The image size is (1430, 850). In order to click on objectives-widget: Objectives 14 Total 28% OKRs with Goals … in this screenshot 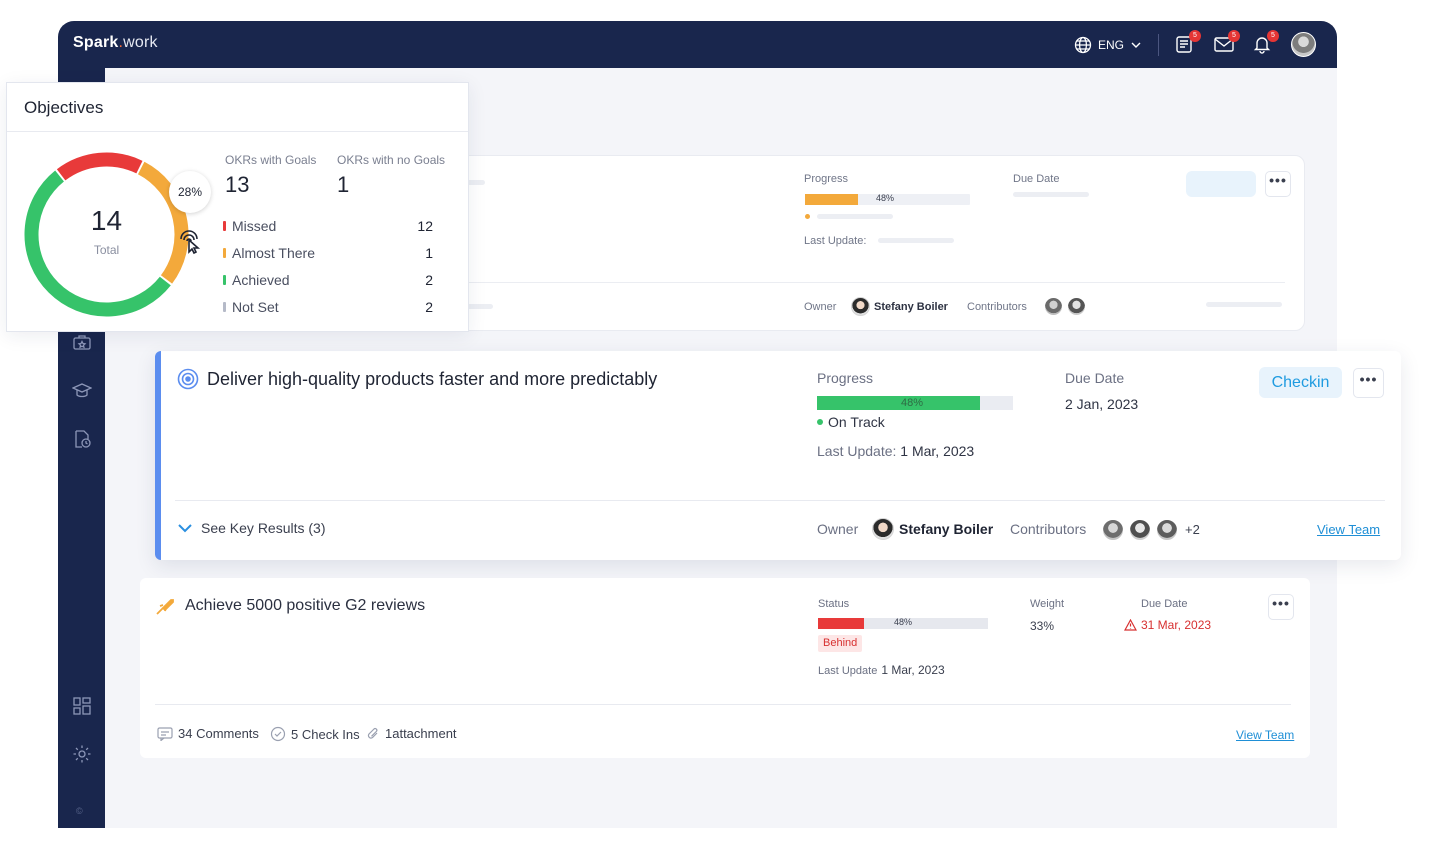, I will do `click(237, 207)`.